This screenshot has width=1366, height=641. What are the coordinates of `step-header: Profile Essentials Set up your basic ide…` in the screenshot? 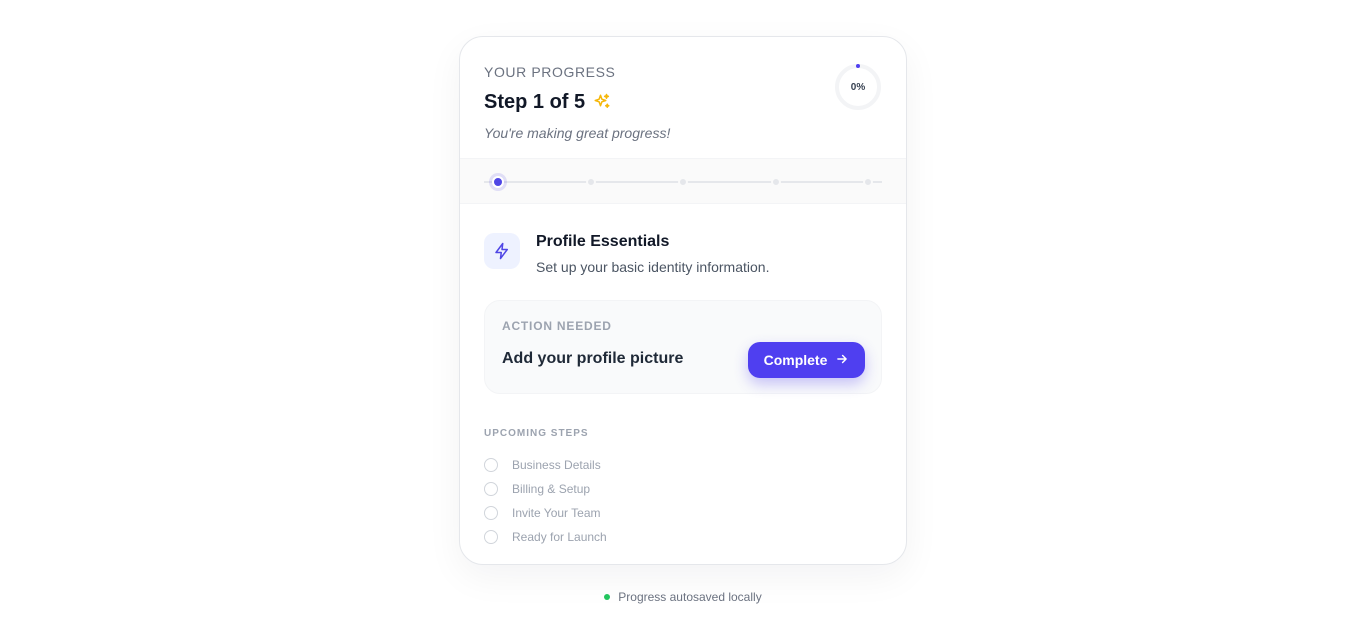 It's located at (683, 252).